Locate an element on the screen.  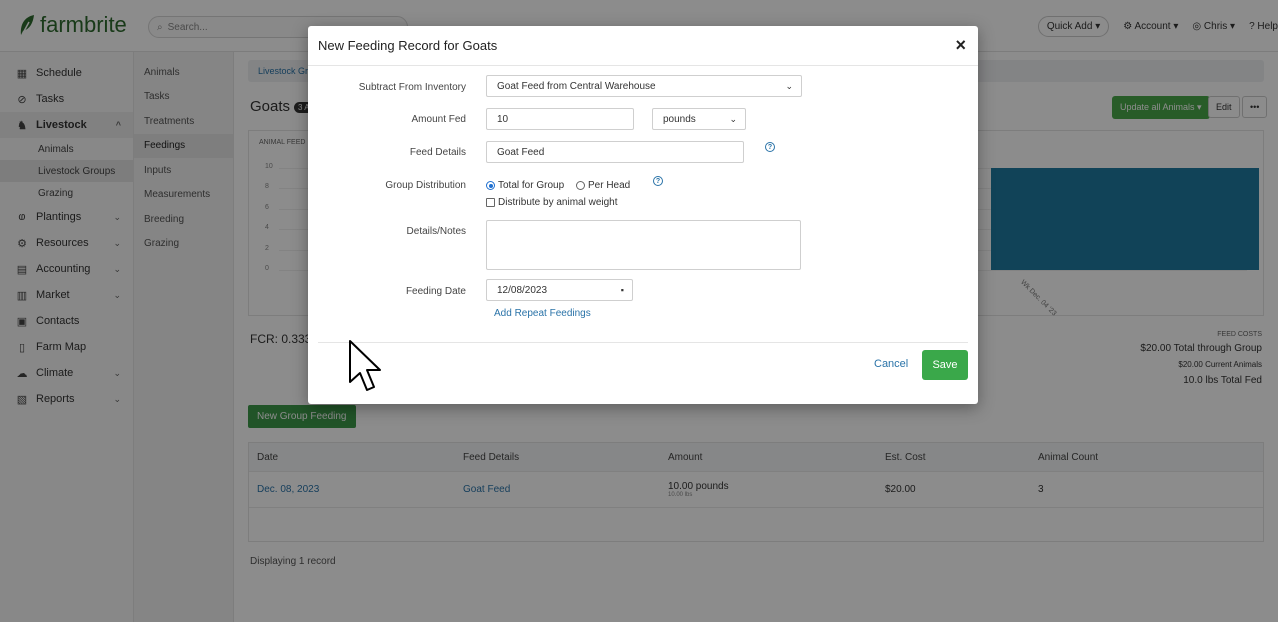
modal-divider is located at coordinates (643, 342).